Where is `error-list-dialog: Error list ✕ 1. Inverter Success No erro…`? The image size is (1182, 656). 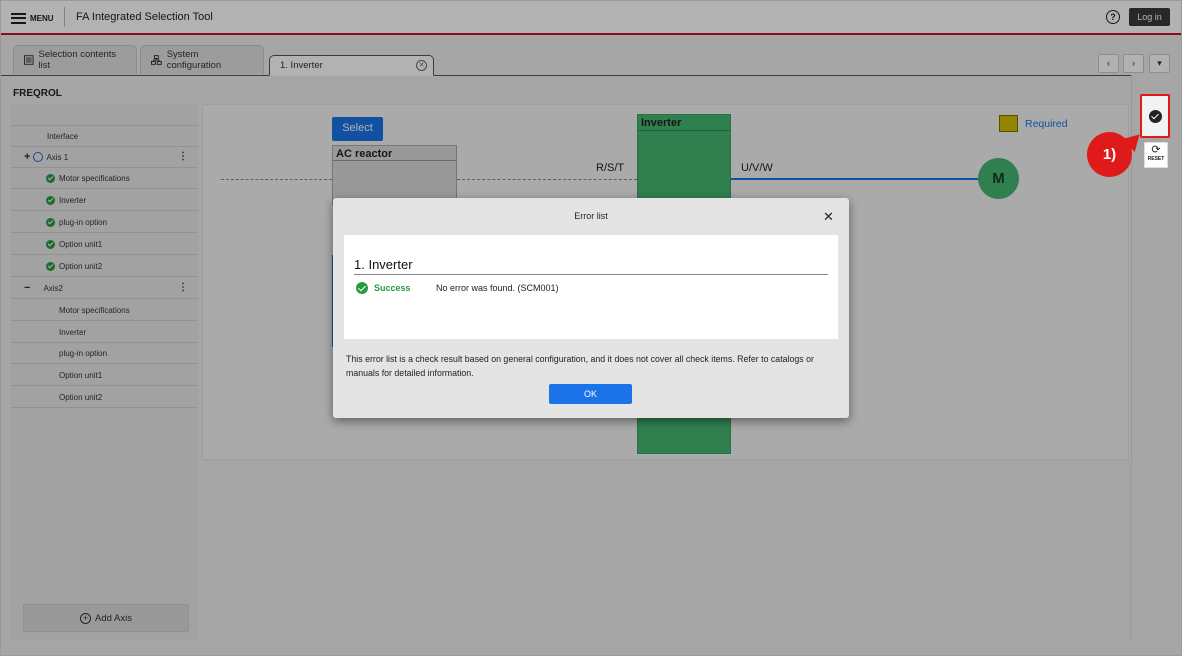
error-list-dialog: Error list ✕ 1. Inverter Success No erro… is located at coordinates (591, 308).